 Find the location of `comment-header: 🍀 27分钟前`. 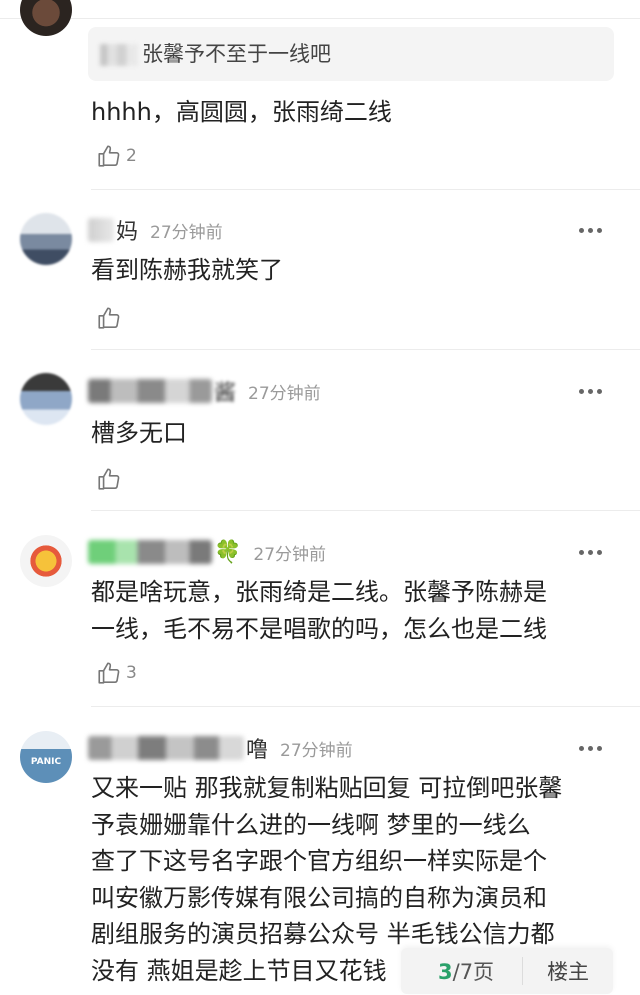

comment-header: 🍀 27分钟前 is located at coordinates (207, 552).